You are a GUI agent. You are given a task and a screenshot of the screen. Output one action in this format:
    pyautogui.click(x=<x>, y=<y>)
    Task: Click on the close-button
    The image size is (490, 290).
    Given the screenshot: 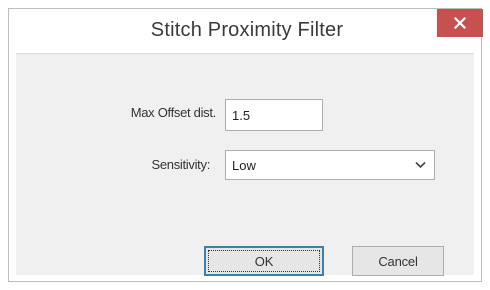 What is the action you would take?
    pyautogui.click(x=460, y=23)
    